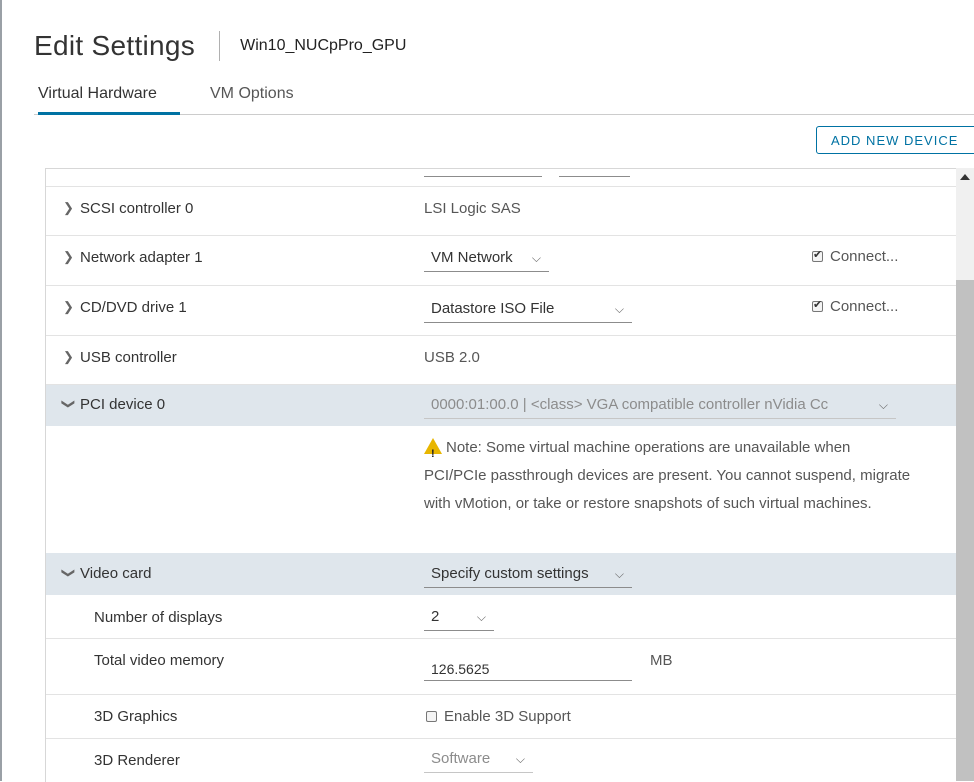  I want to click on checkbox-unchecked-icon, so click(431, 716).